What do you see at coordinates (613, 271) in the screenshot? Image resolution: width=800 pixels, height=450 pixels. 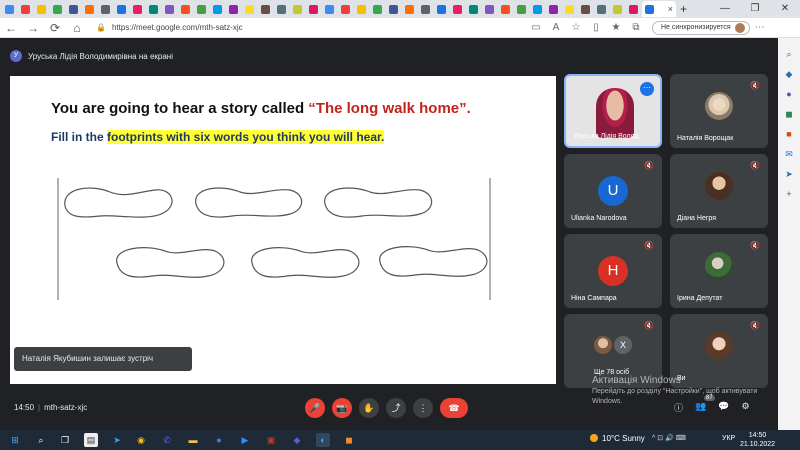 I see `participant-tile: Н 🔇 Ніна Сампара` at bounding box center [613, 271].